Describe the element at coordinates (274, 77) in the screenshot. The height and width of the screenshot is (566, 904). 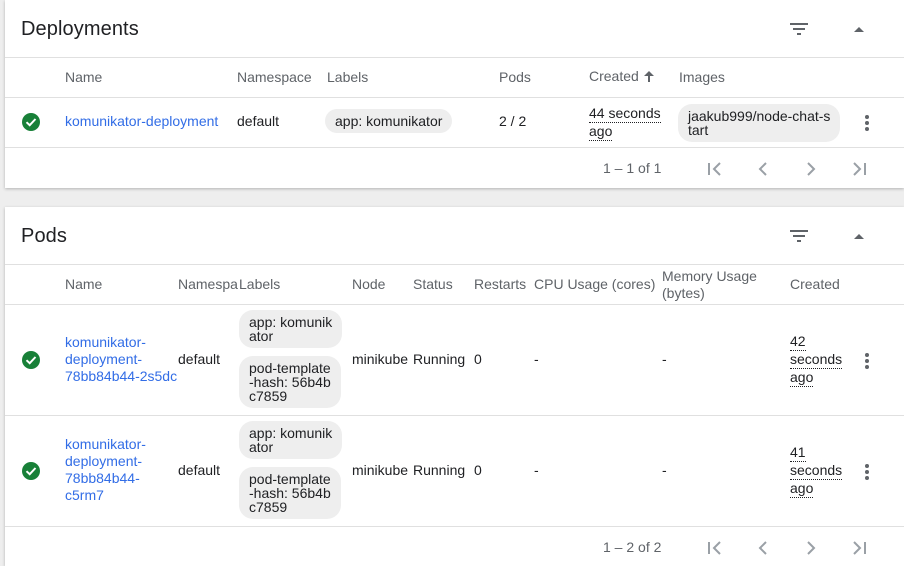
I see `col-namespace: Namespace` at that location.